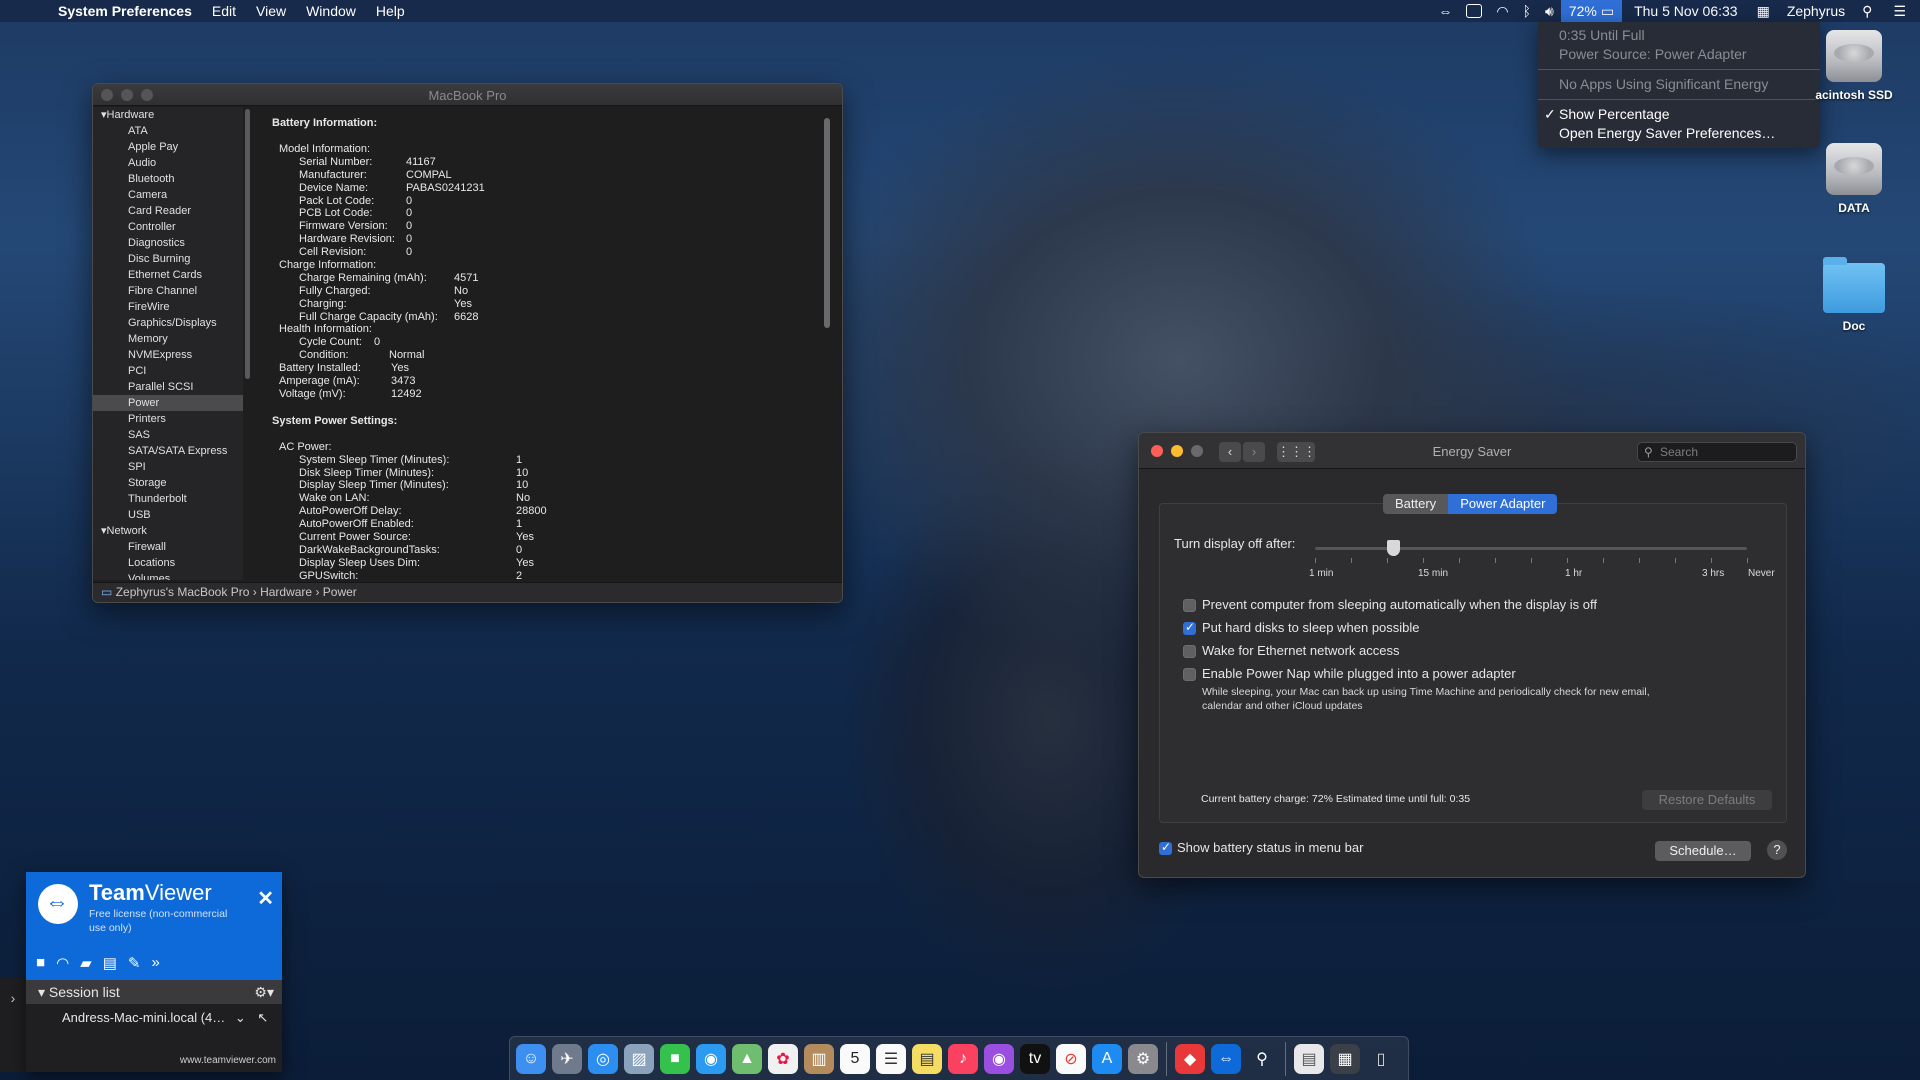  I want to click on apple-tv-icon: tv, so click(1035, 1058).